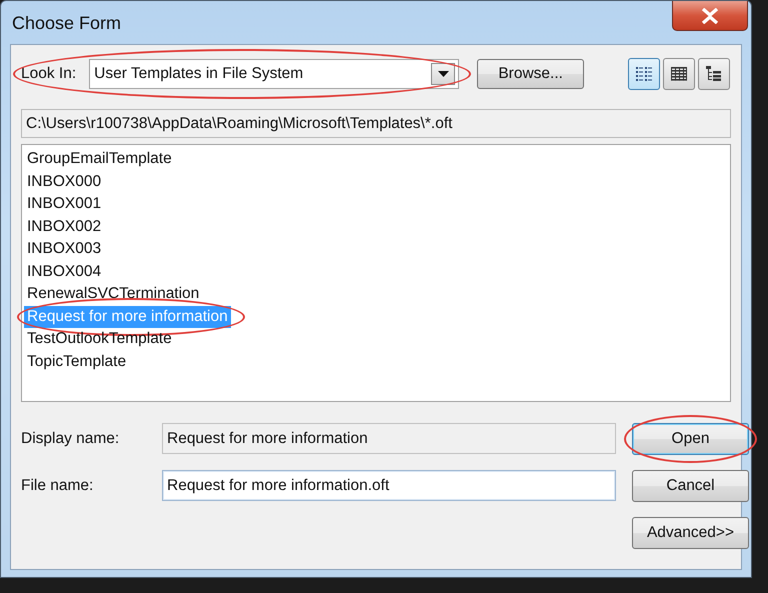 The height and width of the screenshot is (593, 768). I want to click on cancel-button: Cancel, so click(690, 486).